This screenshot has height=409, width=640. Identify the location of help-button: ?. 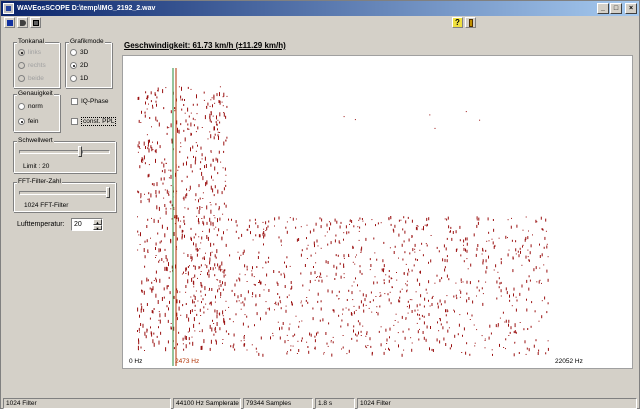
(457, 22).